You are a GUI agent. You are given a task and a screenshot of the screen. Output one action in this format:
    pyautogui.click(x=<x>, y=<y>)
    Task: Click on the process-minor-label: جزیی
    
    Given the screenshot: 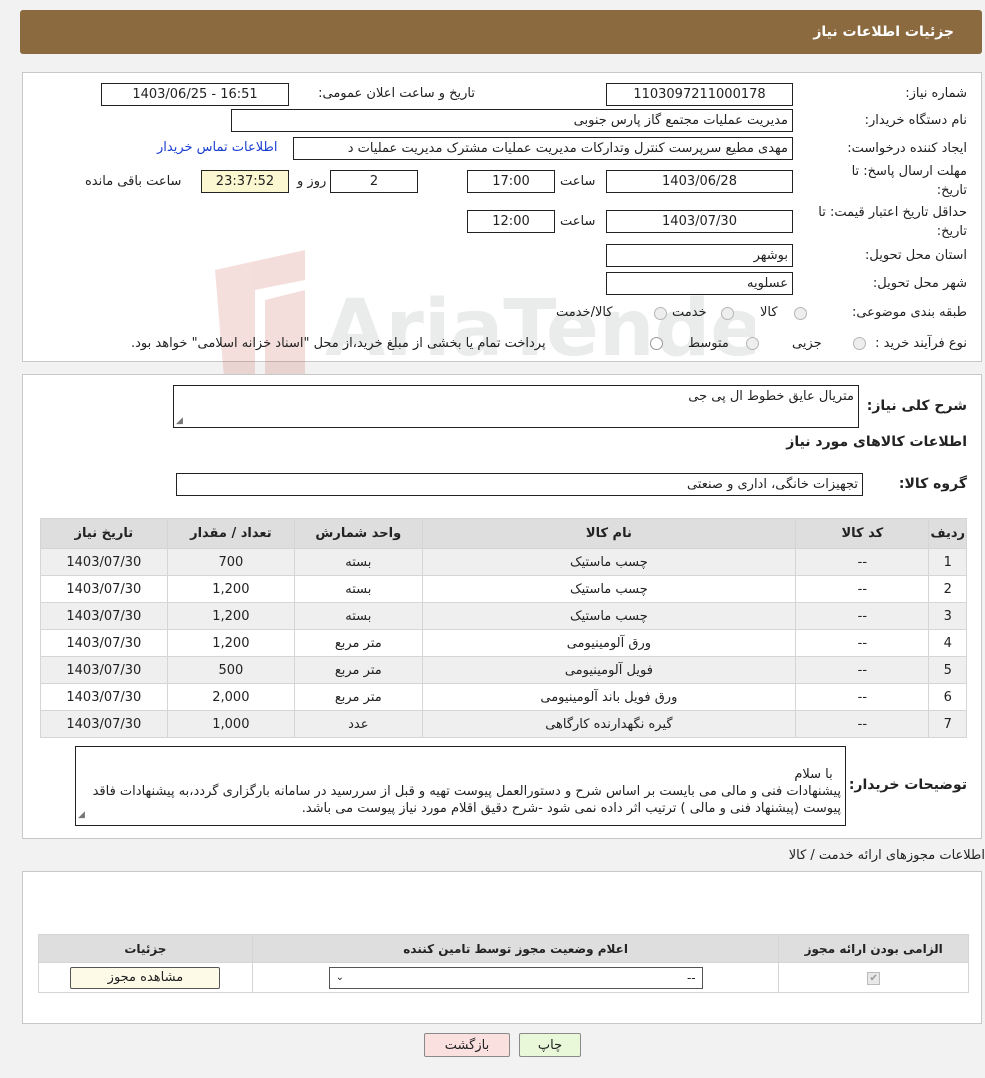 What is the action you would take?
    pyautogui.click(x=807, y=343)
    